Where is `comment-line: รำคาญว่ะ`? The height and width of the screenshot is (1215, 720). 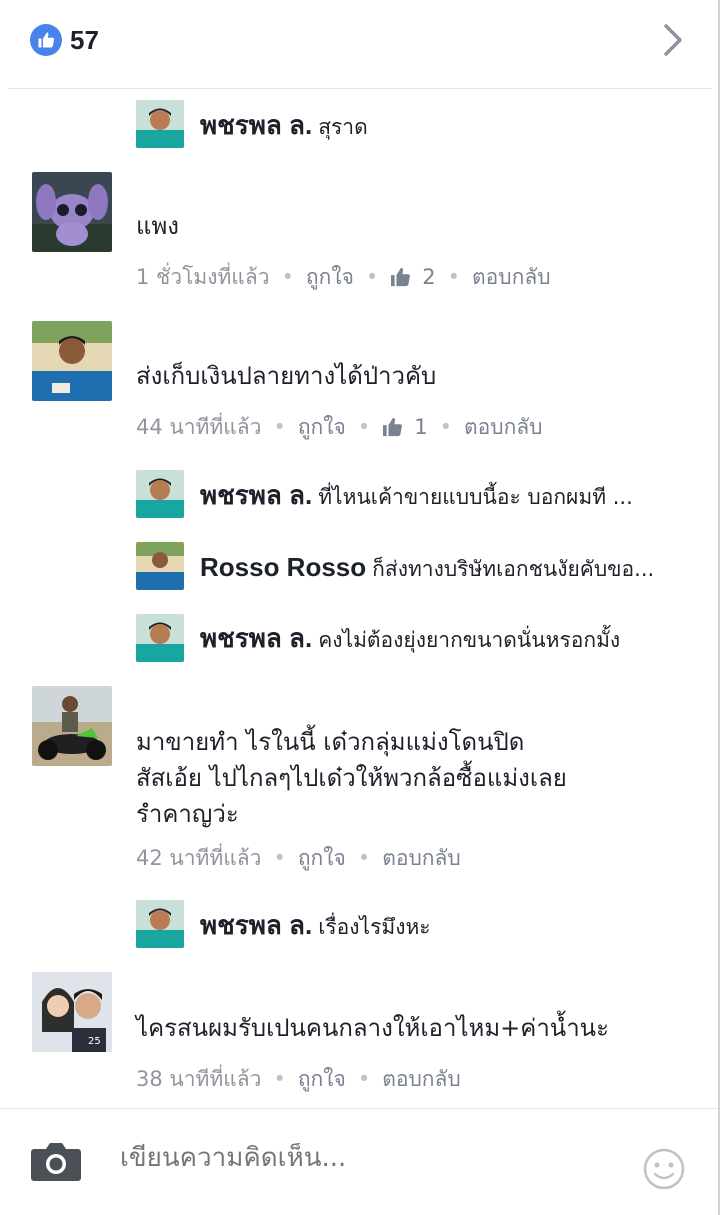 comment-line: รำคาญว่ะ is located at coordinates (187, 814).